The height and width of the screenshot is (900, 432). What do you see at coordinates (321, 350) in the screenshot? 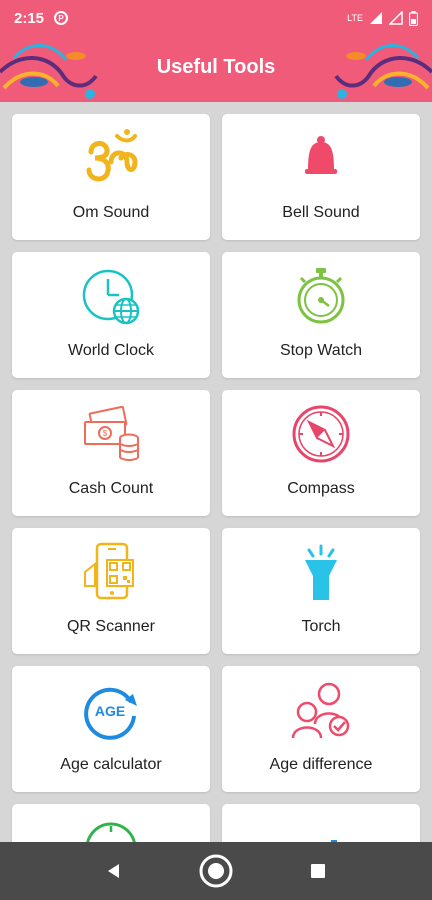
I see `tool-label: Stop Watch` at bounding box center [321, 350].